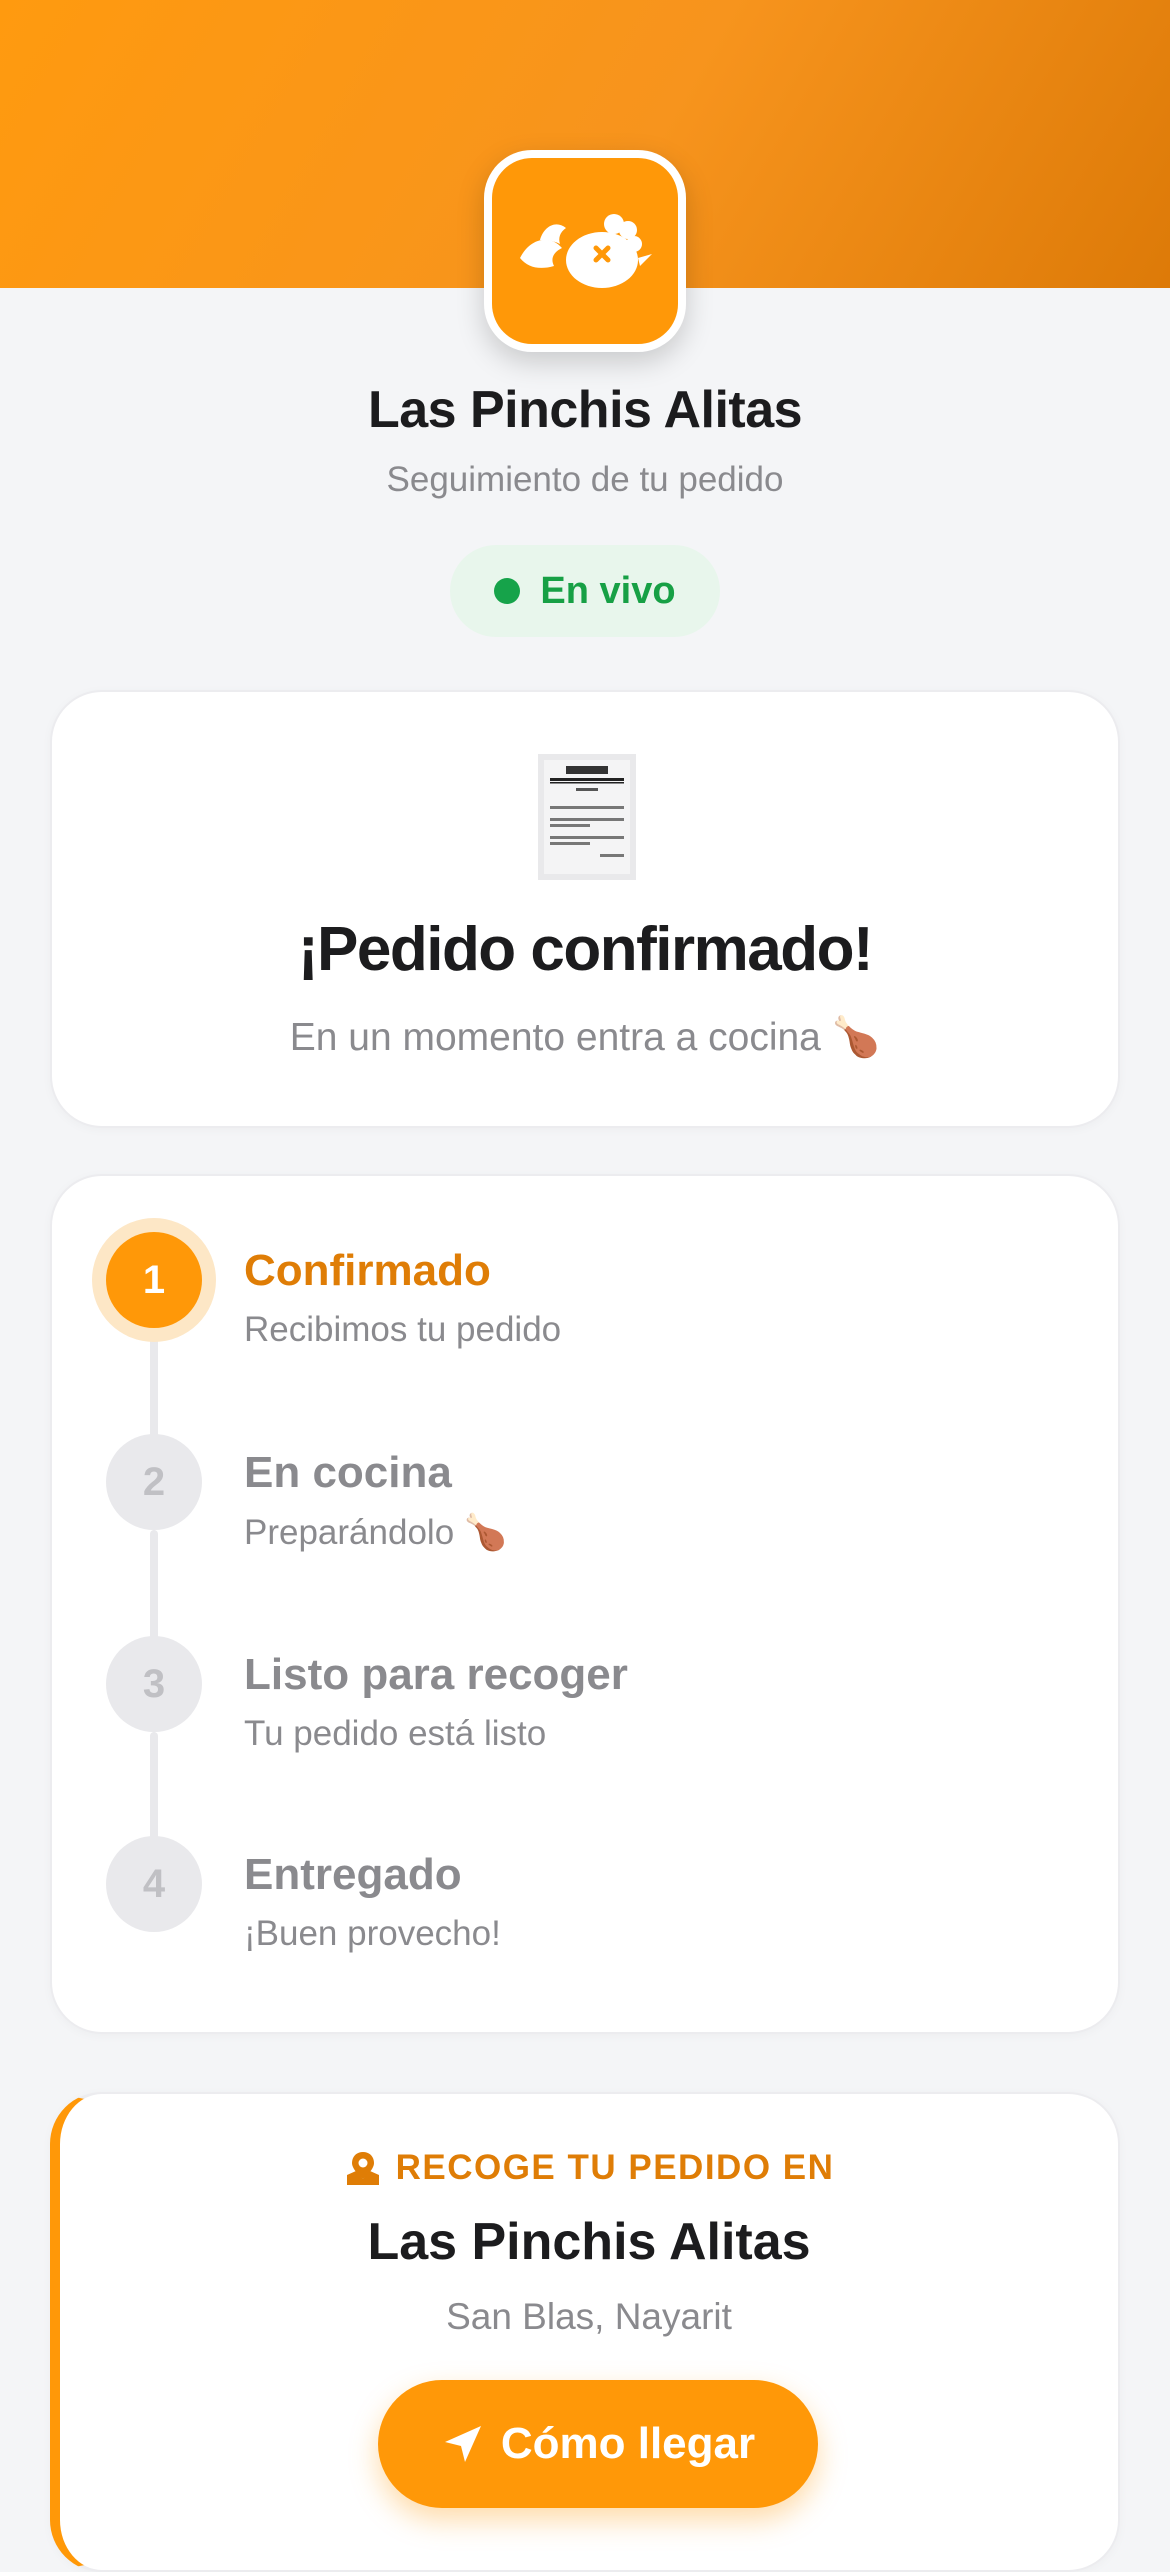 This screenshot has height=2572, width=1170. I want to click on live-status-badge: En vivo, so click(585, 591).